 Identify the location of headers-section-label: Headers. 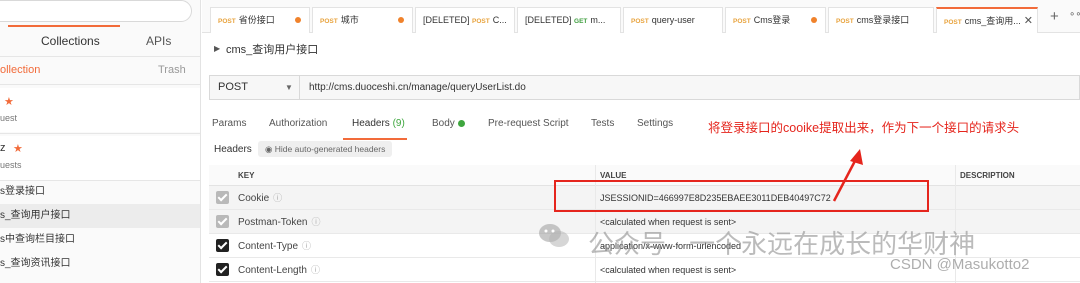
(233, 149).